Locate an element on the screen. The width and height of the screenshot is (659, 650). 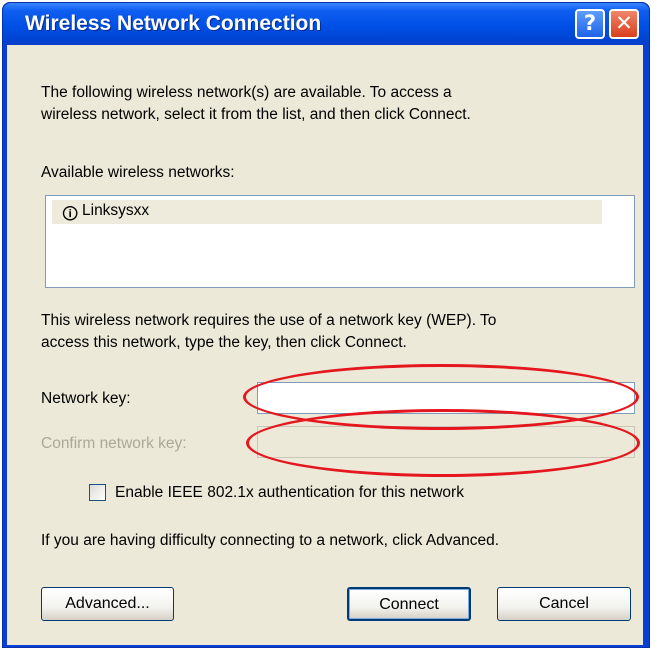
network-key-field is located at coordinates (446, 398).